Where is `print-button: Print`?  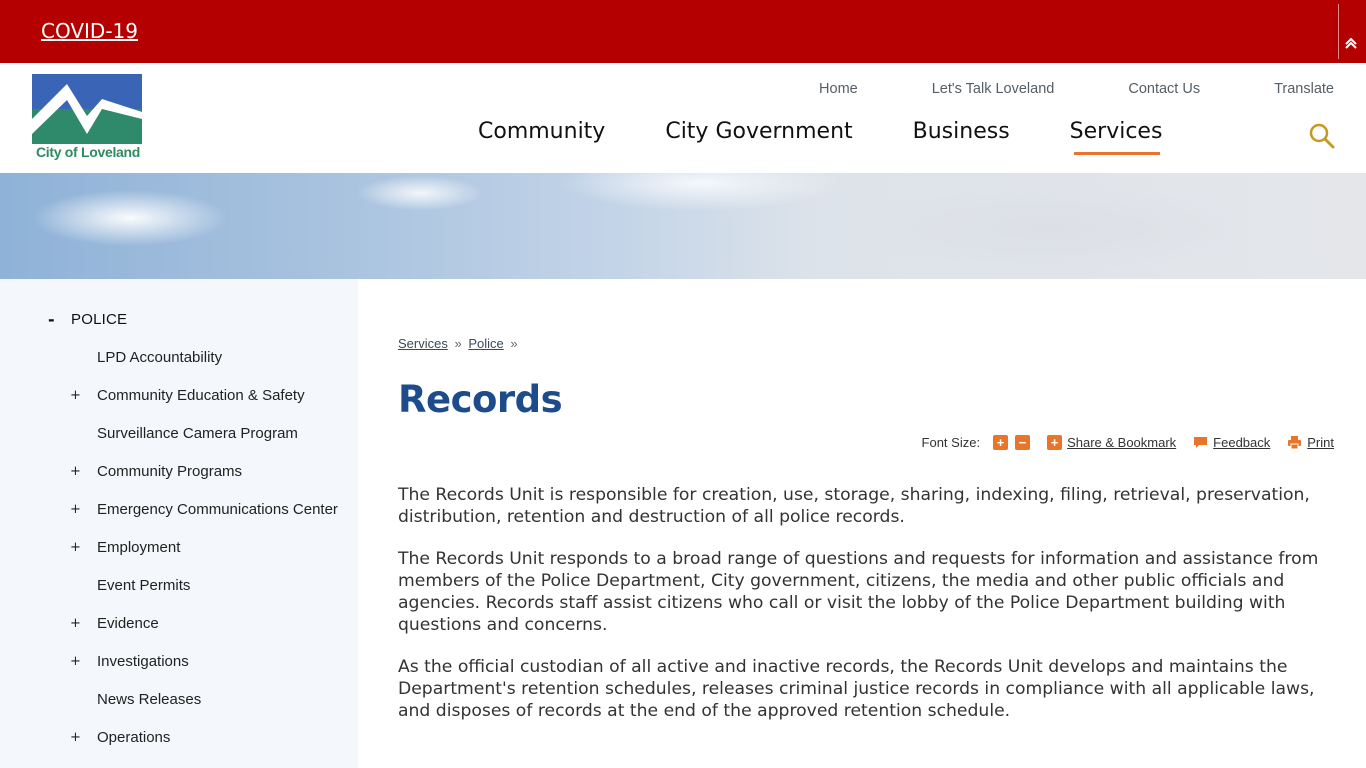
print-button: Print is located at coordinates (1310, 442).